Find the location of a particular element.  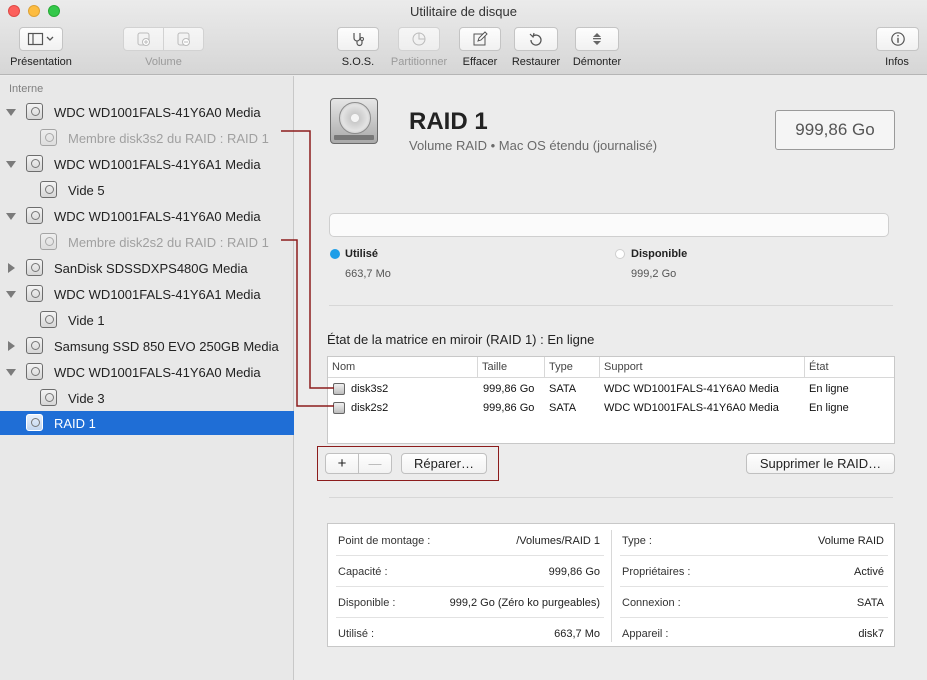

first-aid-button is located at coordinates (358, 39).